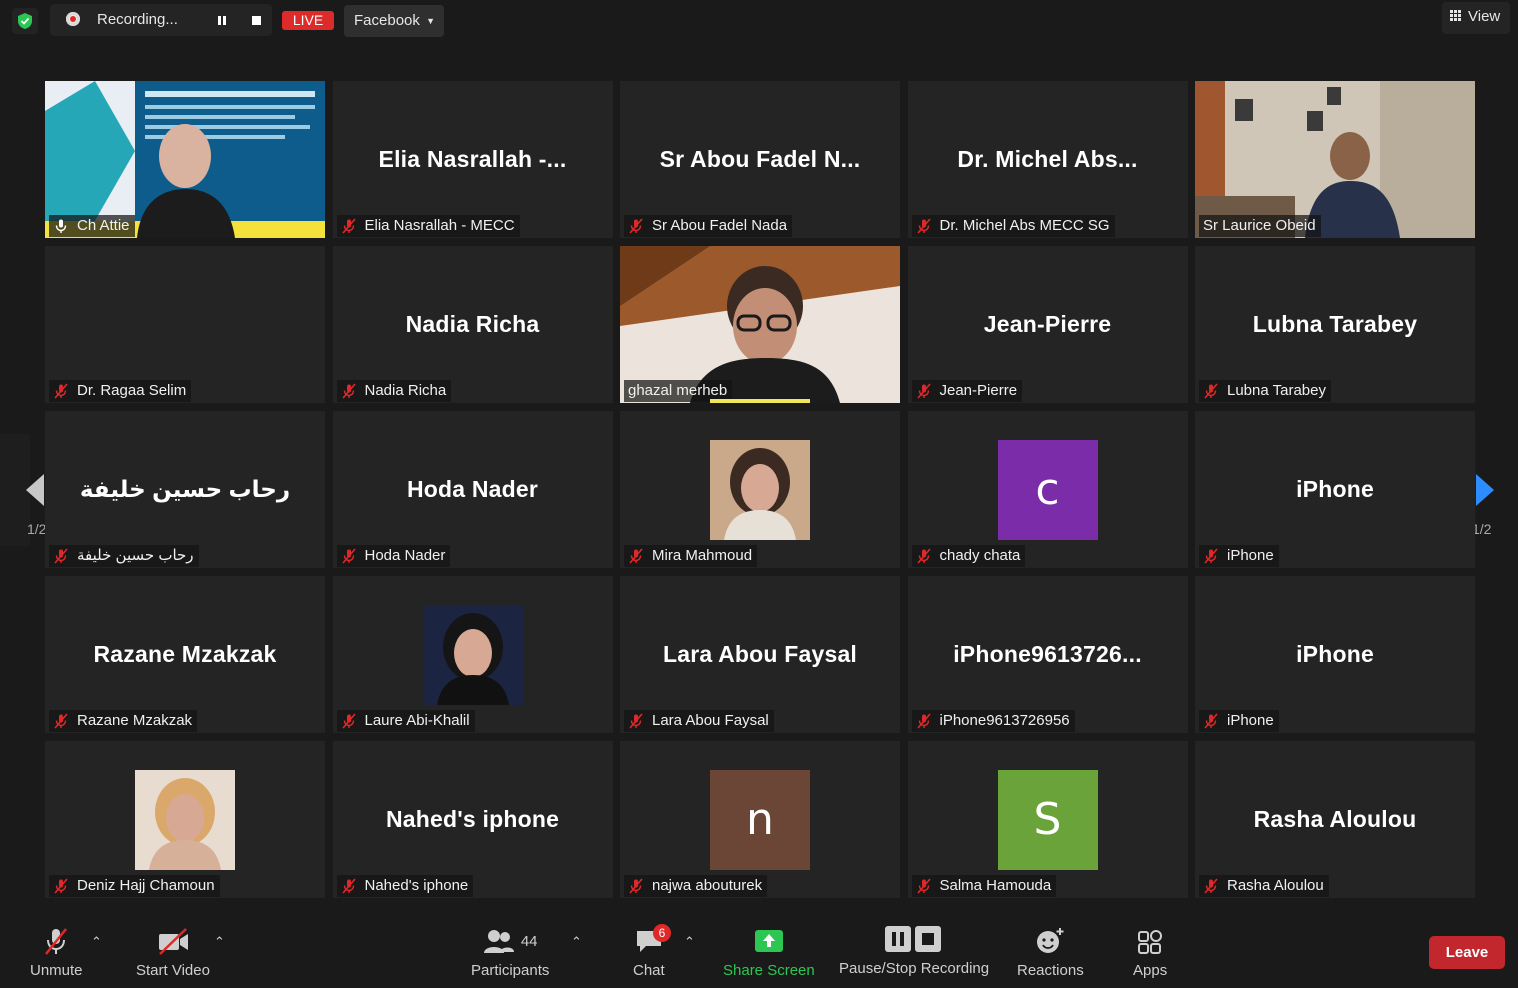  I want to click on participant-tile: c chady chata, so click(1047, 489).